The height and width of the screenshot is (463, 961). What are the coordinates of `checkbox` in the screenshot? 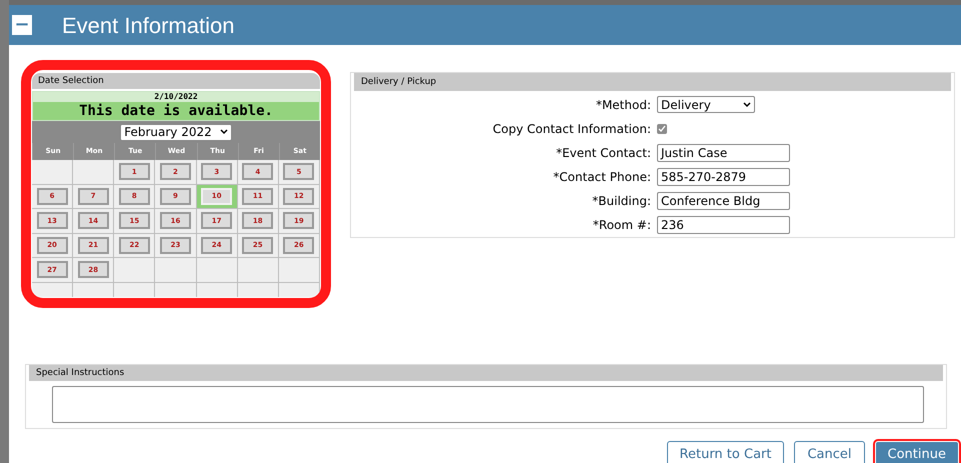 It's located at (662, 129).